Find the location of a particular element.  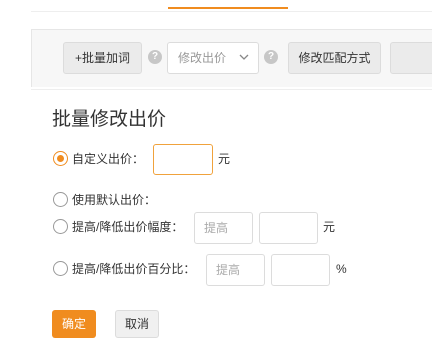

adjust-amount-radio is located at coordinates (60, 226).